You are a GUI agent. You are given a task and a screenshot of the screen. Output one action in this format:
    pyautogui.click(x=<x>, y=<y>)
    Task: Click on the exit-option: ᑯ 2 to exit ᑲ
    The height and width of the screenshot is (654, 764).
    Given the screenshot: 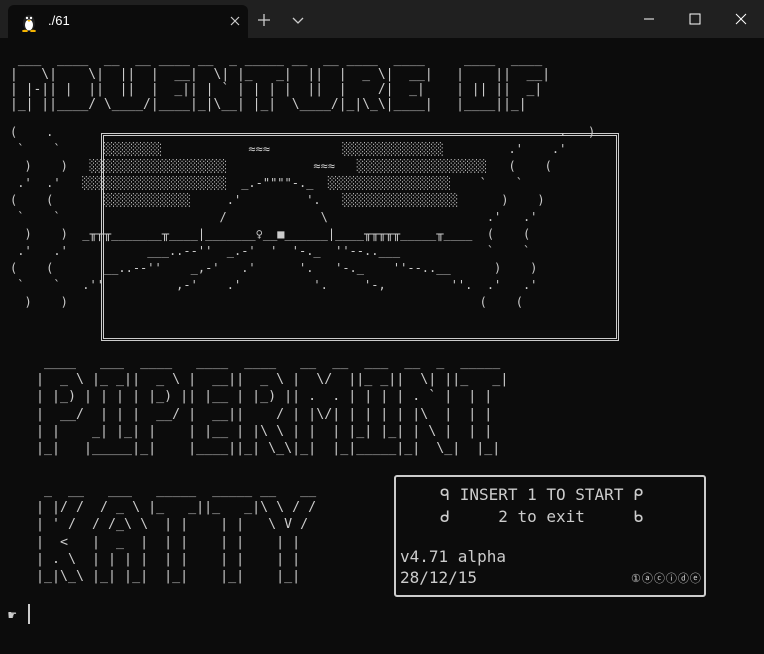 What is the action you would take?
    pyautogui.click(x=542, y=516)
    